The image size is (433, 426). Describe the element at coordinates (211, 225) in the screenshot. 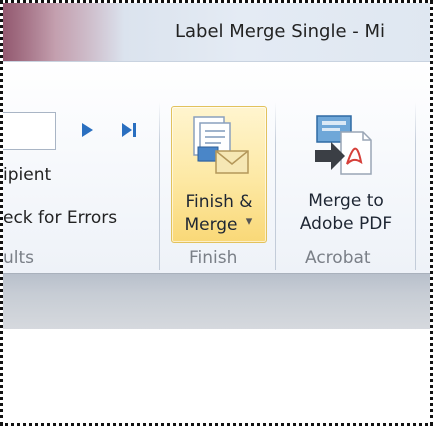

I see `finish-merge-label-line2: Merge` at that location.